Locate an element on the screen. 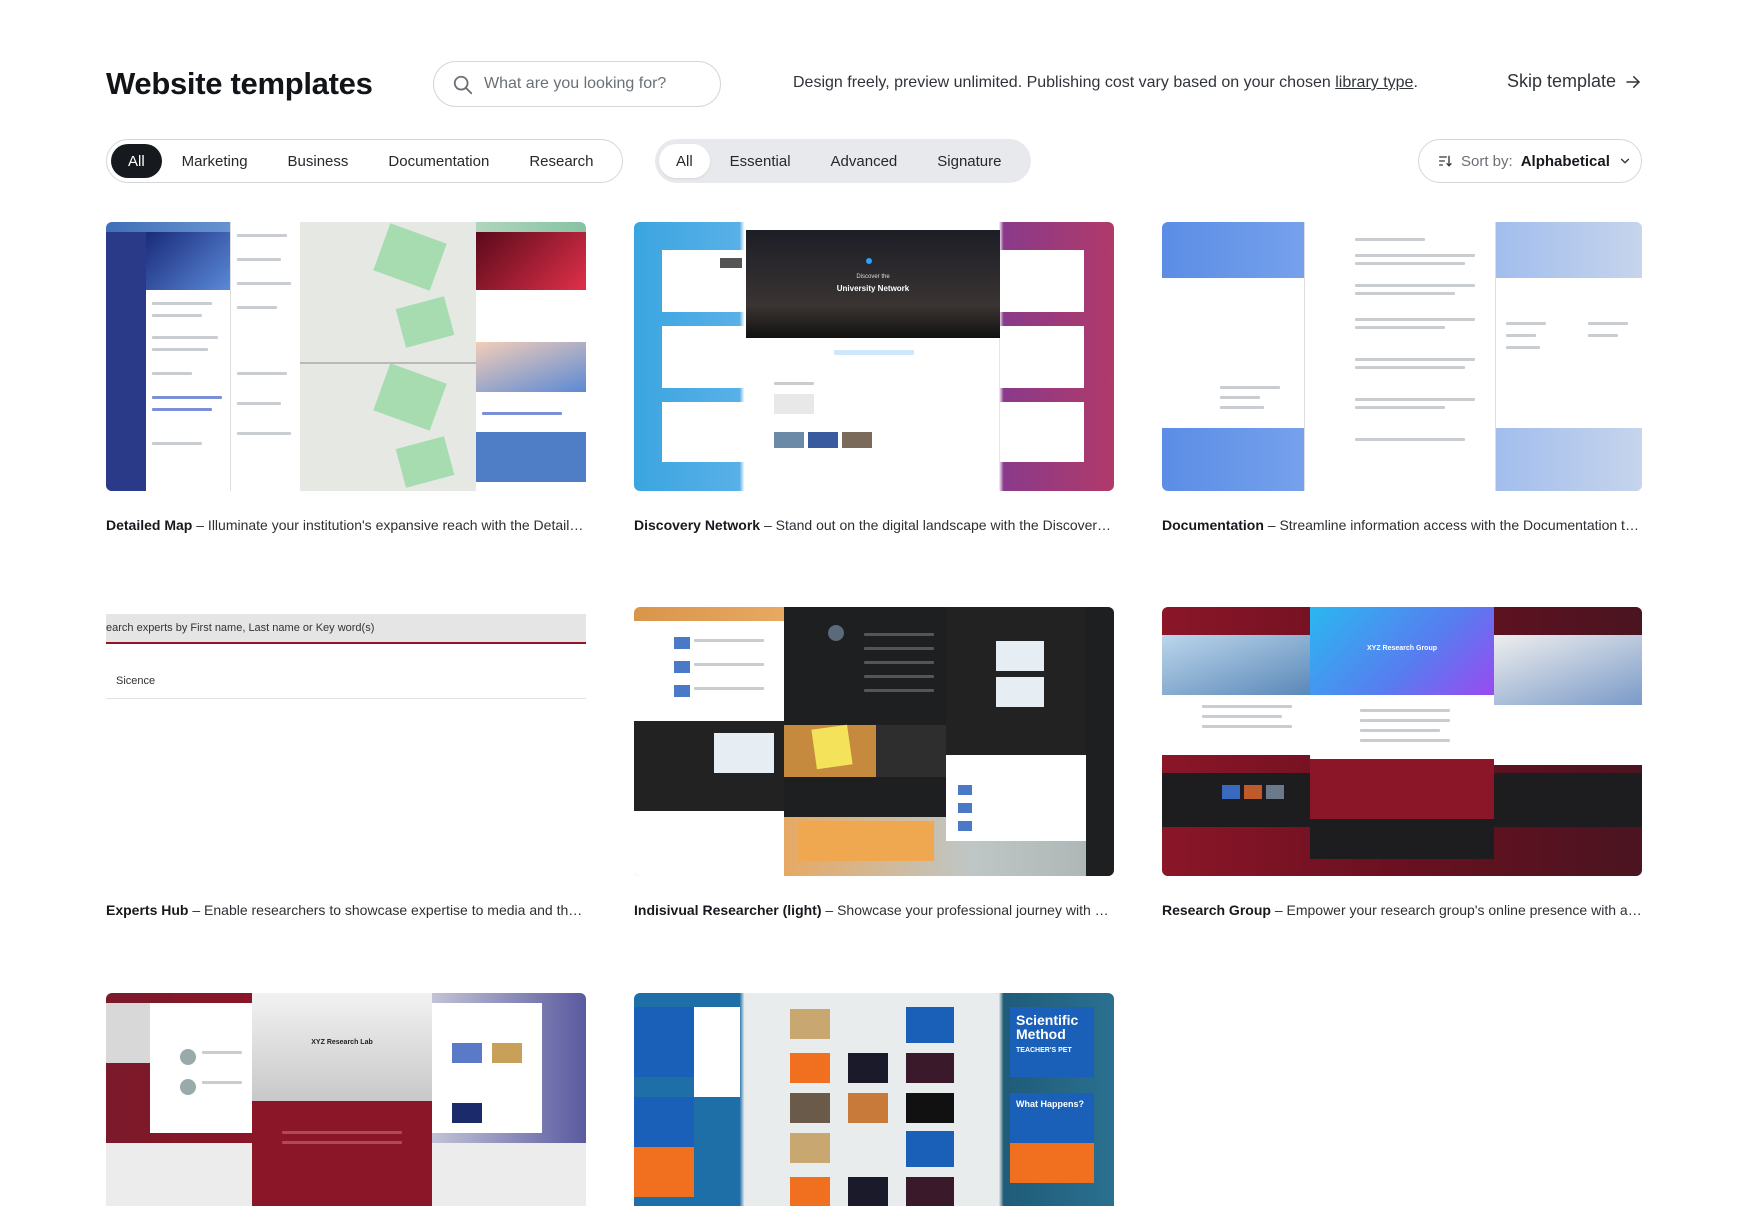 The height and width of the screenshot is (1206, 1747). template-thumbnail: XYZ Research Group is located at coordinates (1402, 741).